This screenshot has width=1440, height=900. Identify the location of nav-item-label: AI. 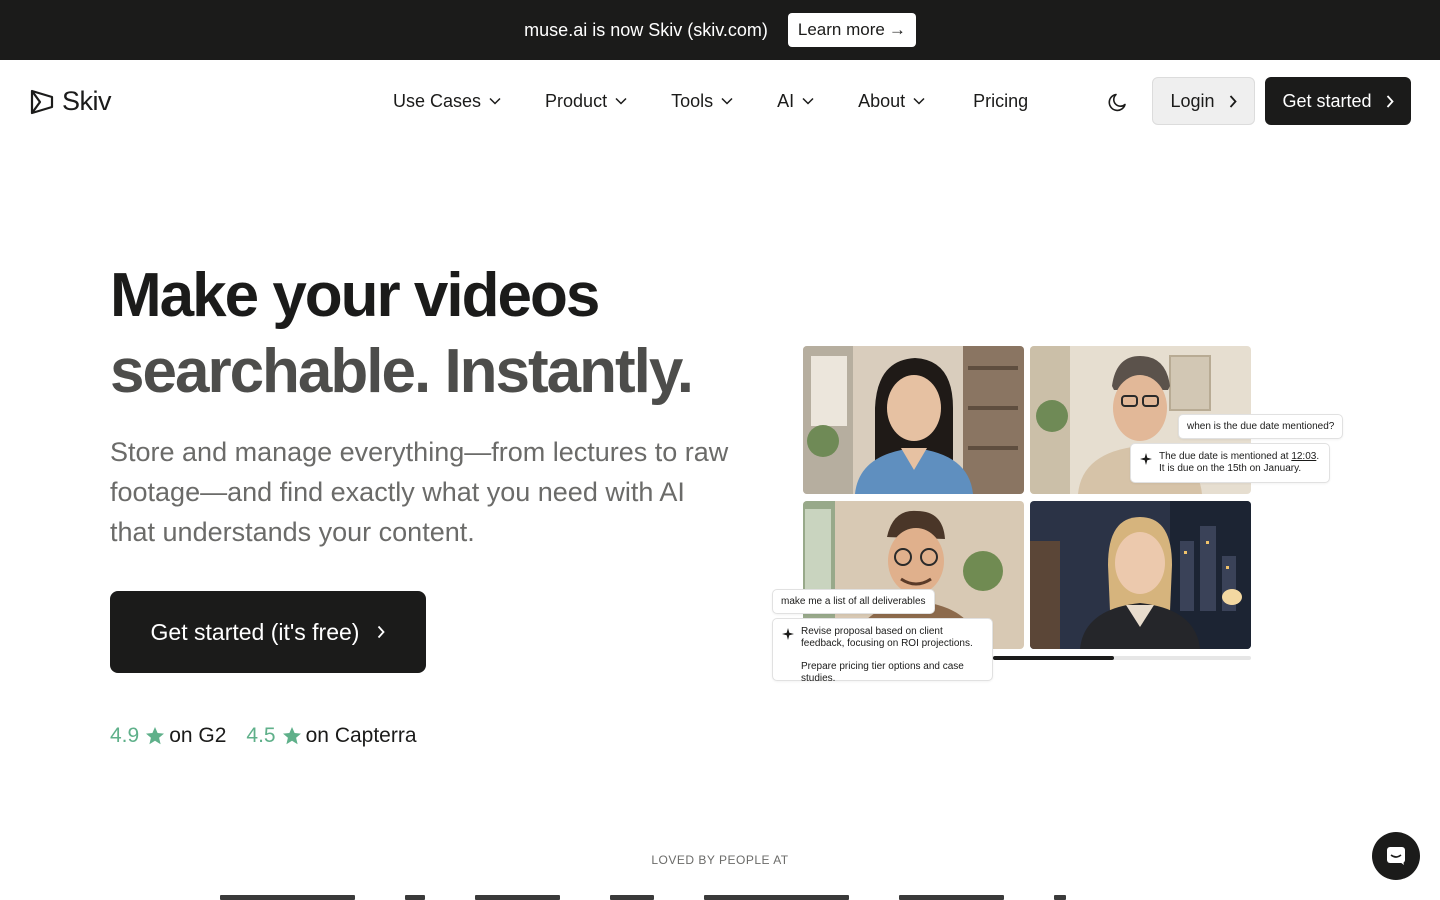
(786, 100).